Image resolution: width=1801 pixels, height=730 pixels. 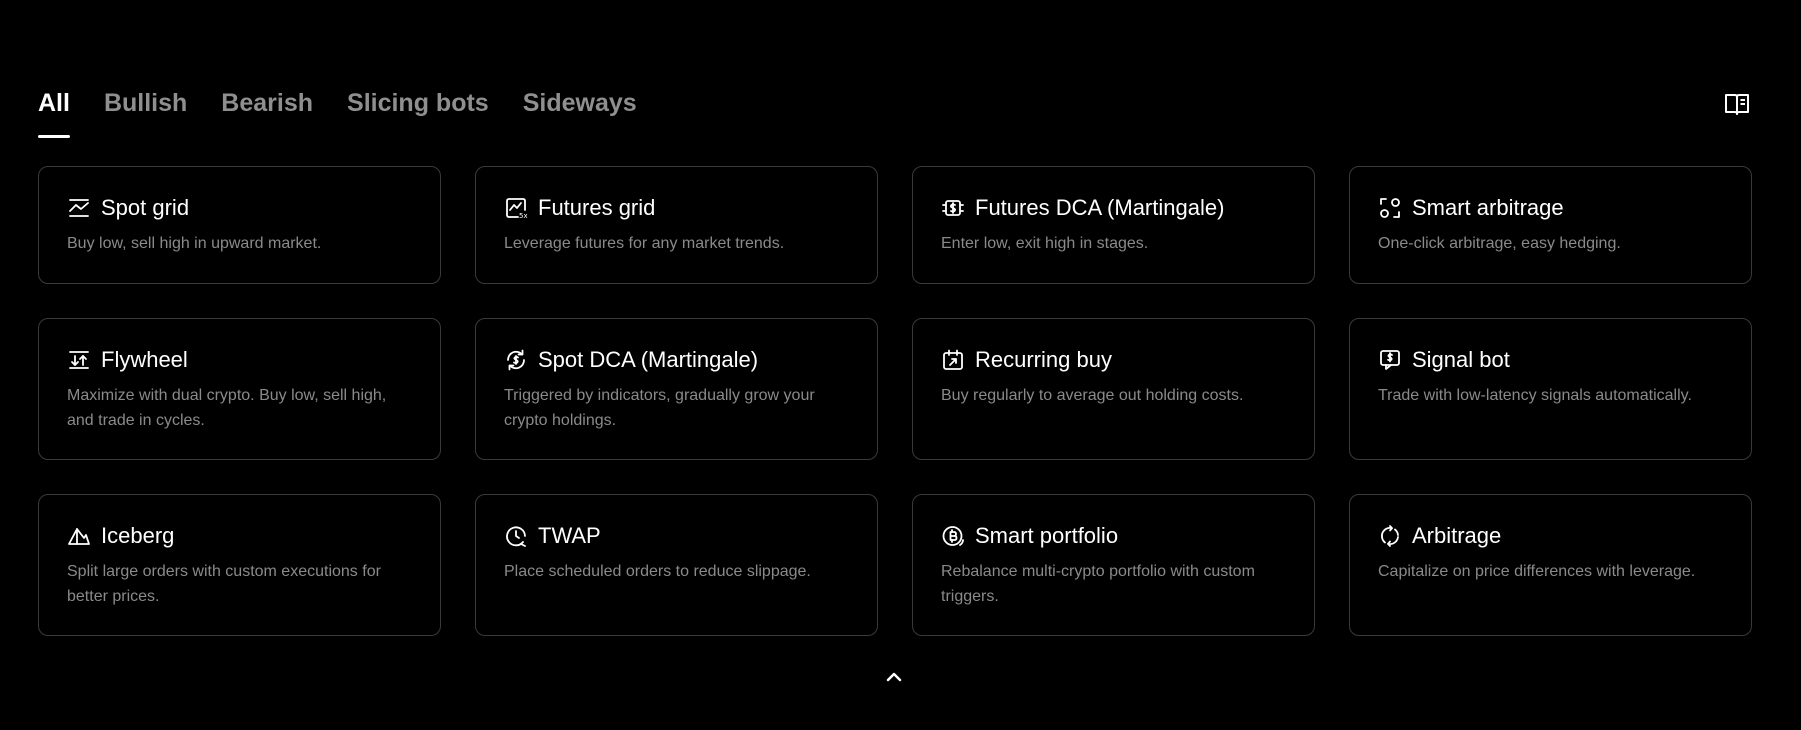 What do you see at coordinates (418, 113) in the screenshot?
I see `tab-slicing-bots: Slicing bots` at bounding box center [418, 113].